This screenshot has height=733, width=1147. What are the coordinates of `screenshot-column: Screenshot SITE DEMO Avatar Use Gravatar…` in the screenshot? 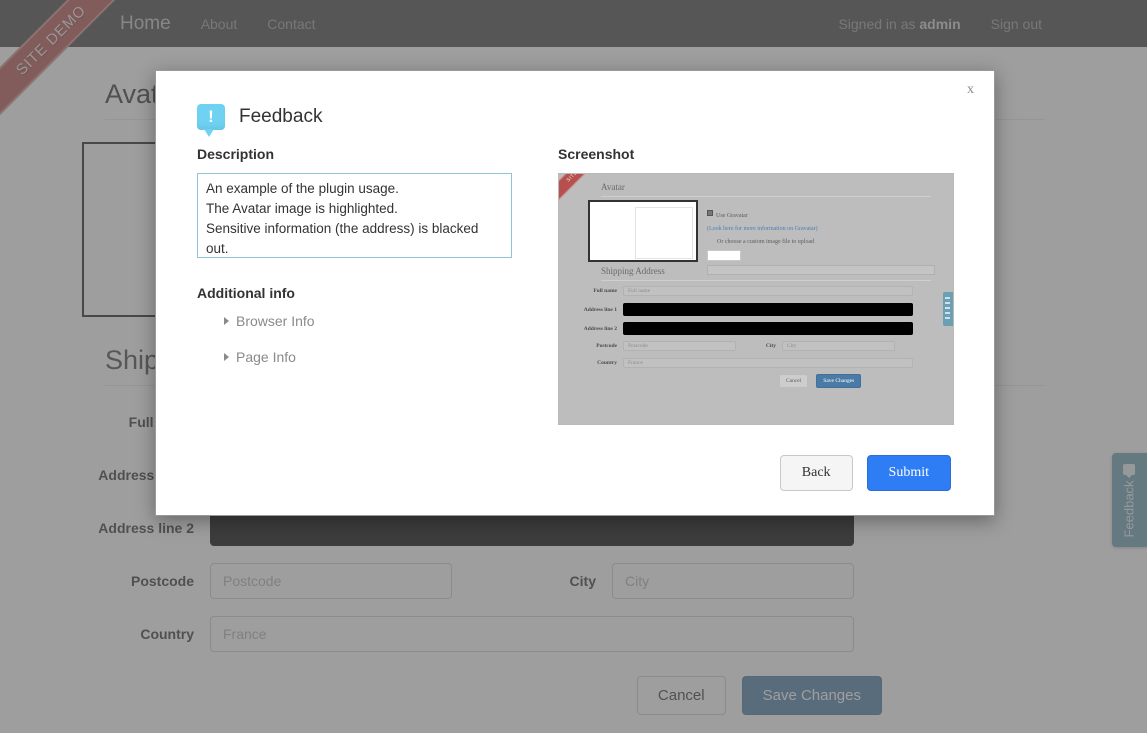 It's located at (756, 285).